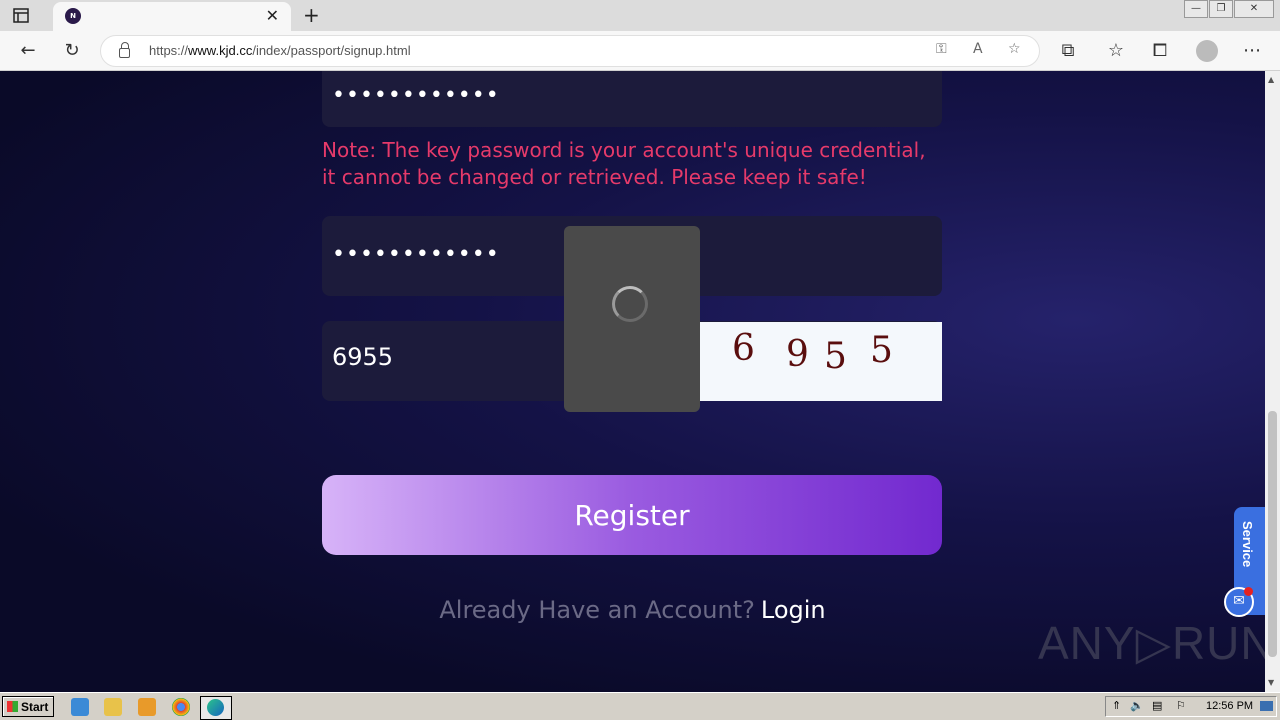 The image size is (1280, 720). I want to click on clock: 12:56 PM, so click(1230, 706).